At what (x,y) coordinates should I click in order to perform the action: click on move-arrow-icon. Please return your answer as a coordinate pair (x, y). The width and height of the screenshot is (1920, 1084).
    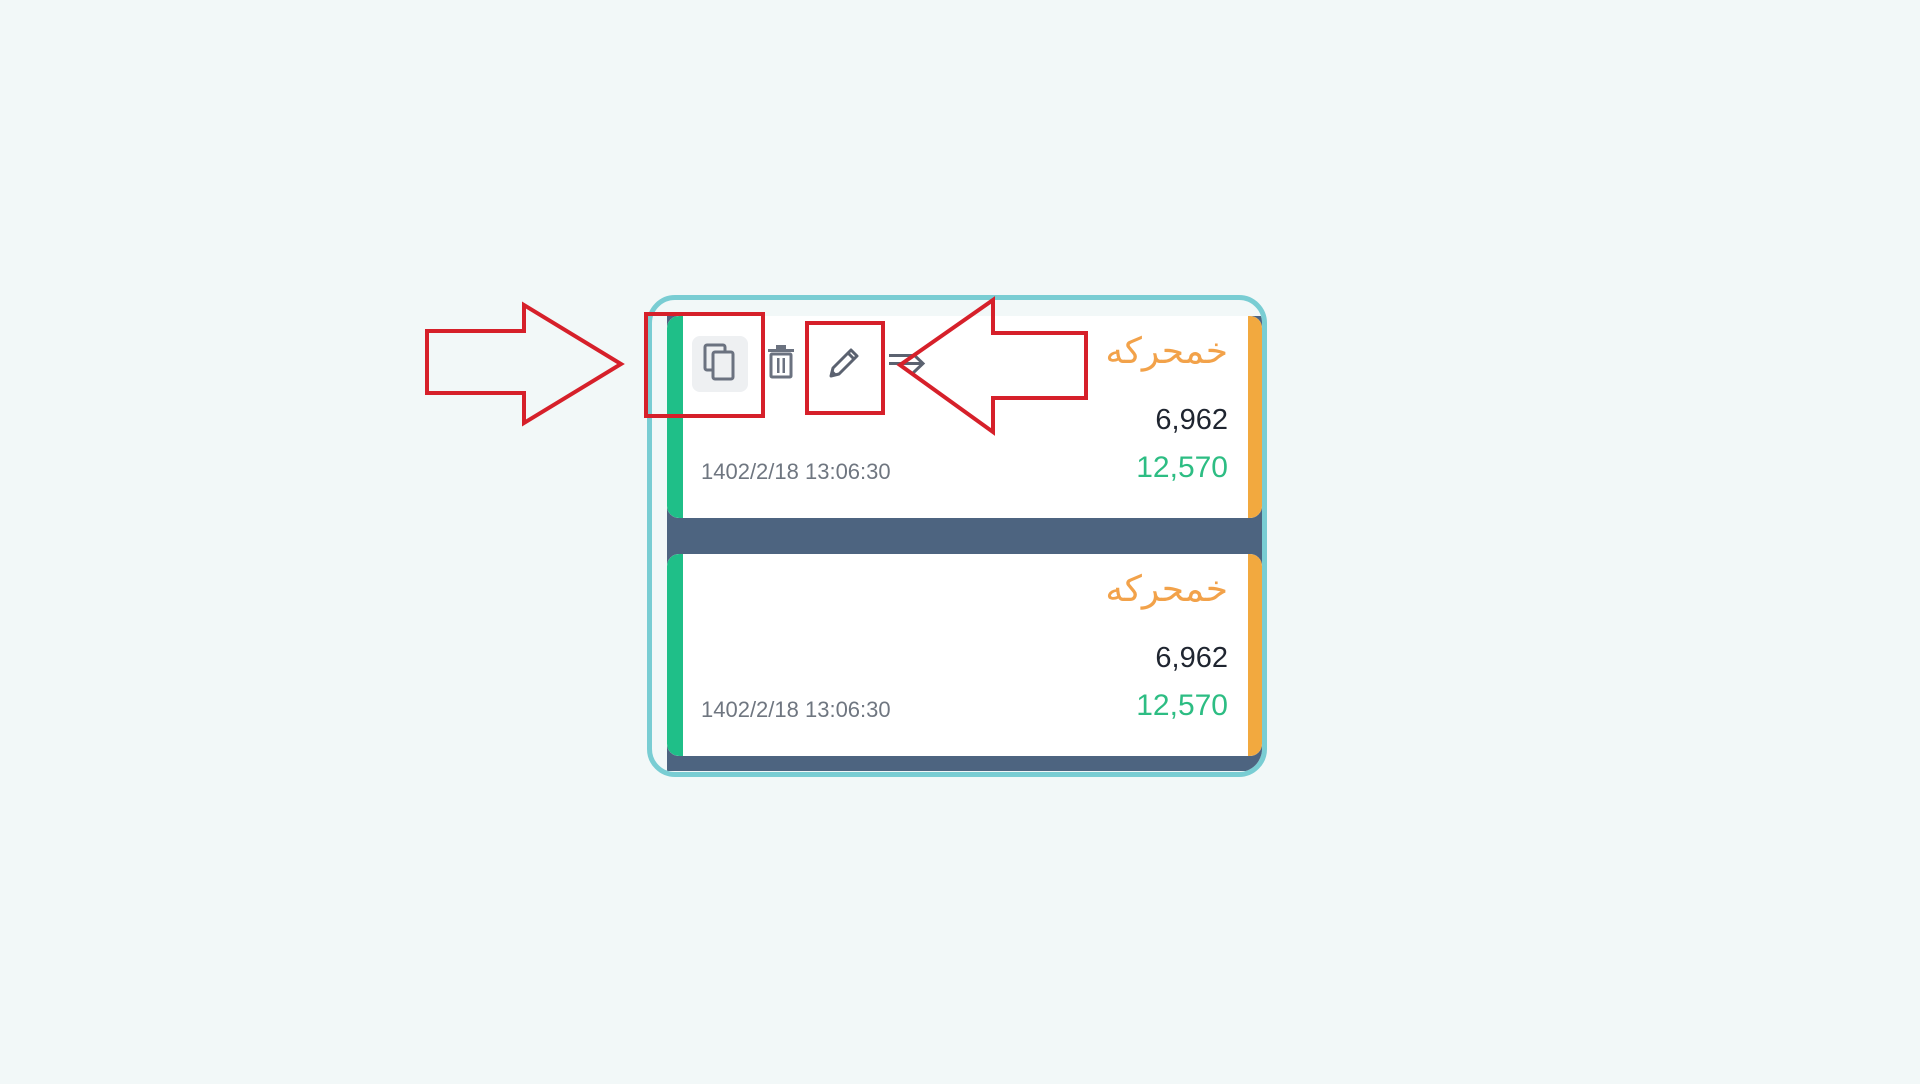
    Looking at the image, I should click on (907, 364).